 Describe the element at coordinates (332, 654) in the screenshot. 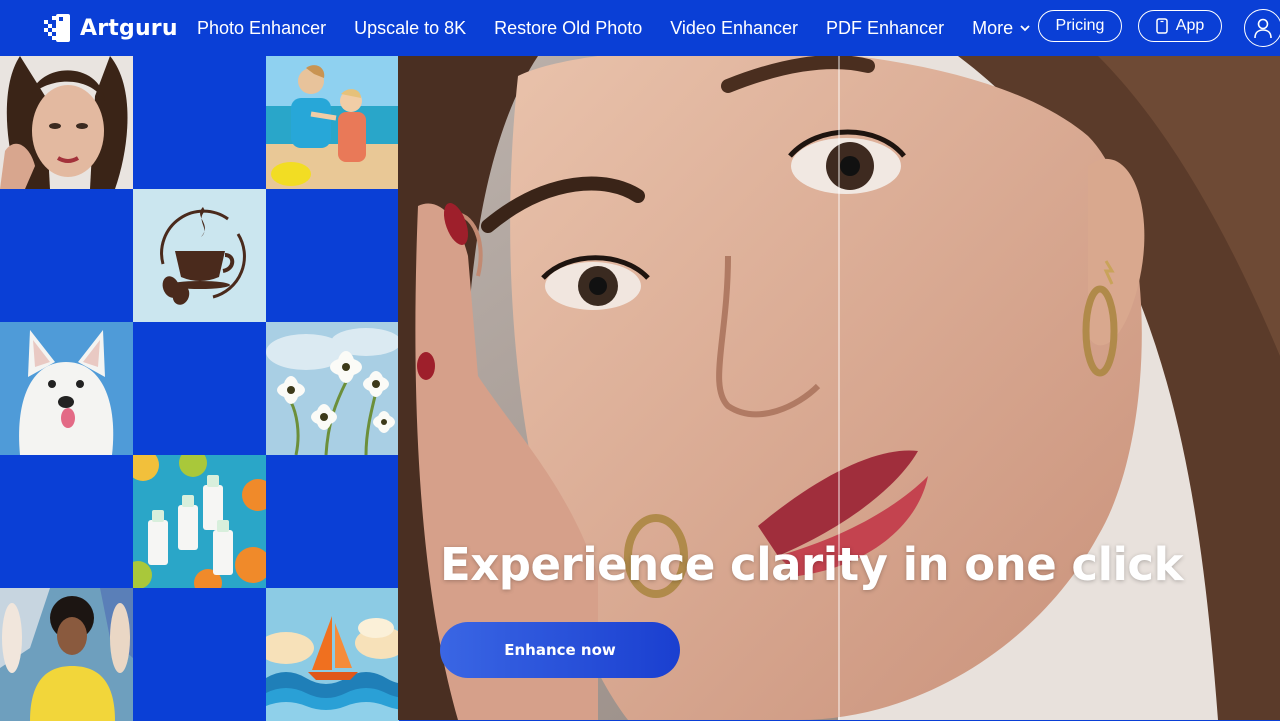

I see `sample-sailboat-illustration` at that location.